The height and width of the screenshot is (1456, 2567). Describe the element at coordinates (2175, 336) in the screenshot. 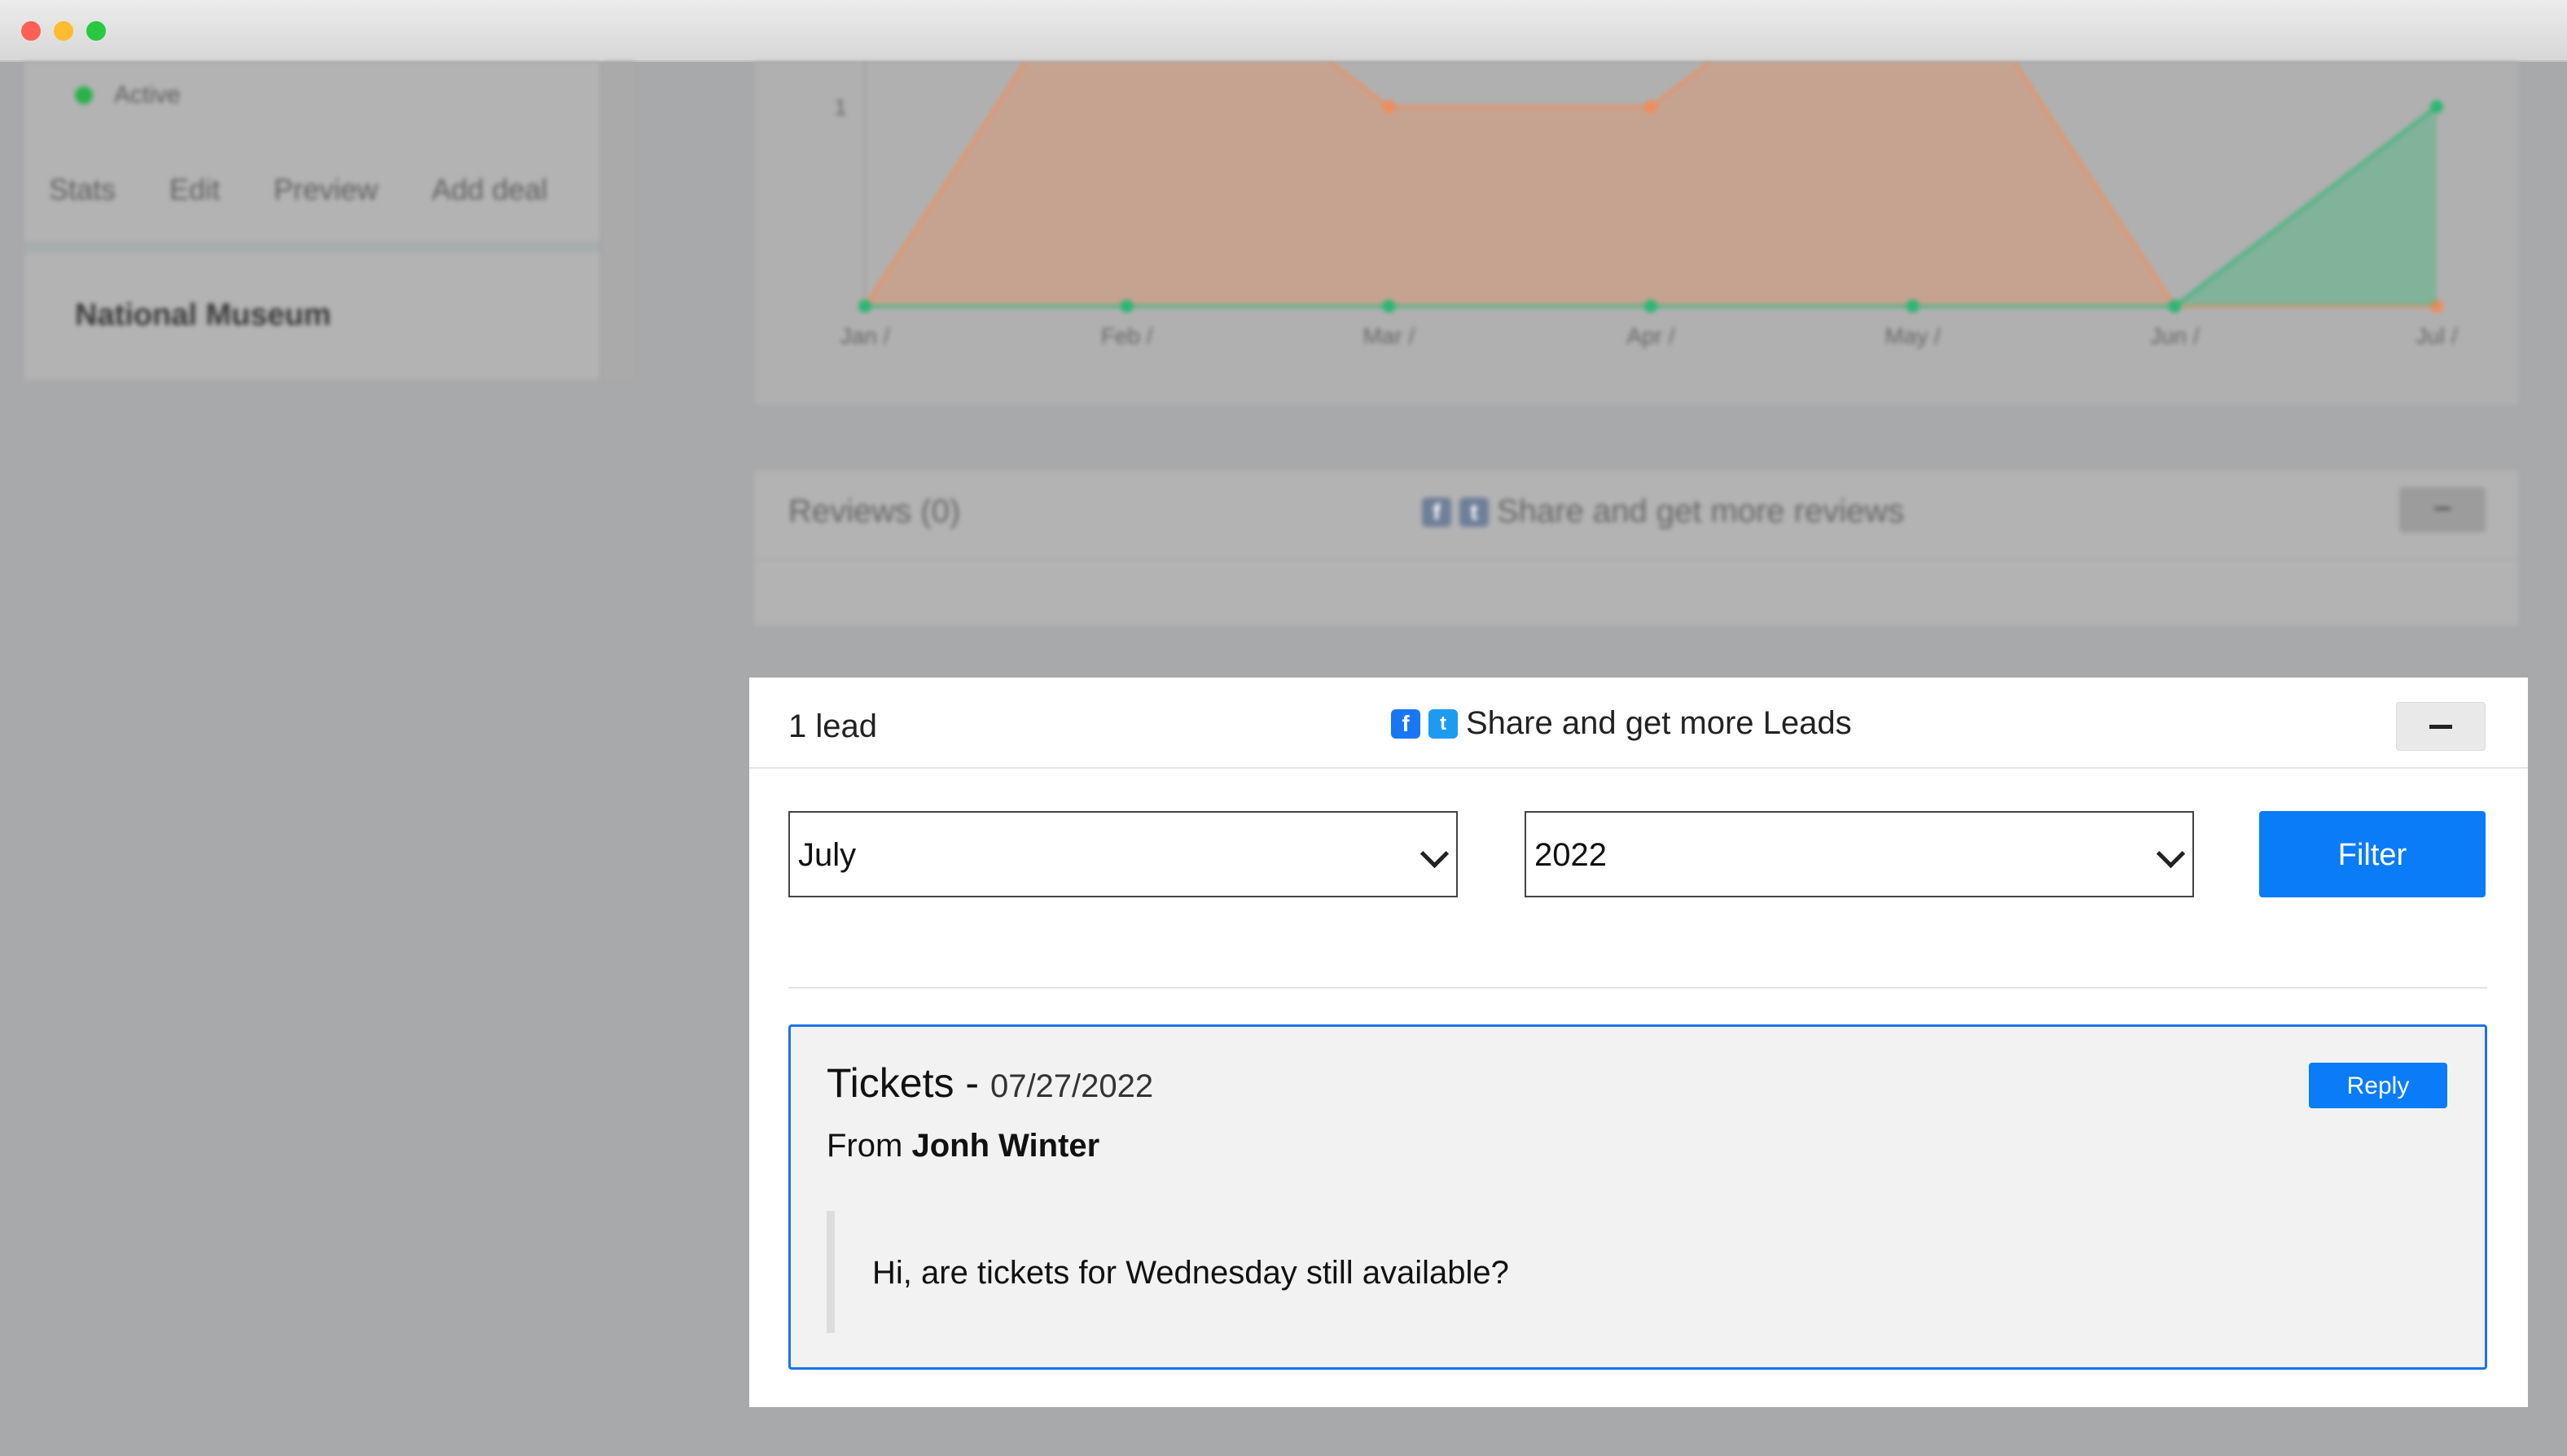

I see `x-tick-label: Jun /` at that location.